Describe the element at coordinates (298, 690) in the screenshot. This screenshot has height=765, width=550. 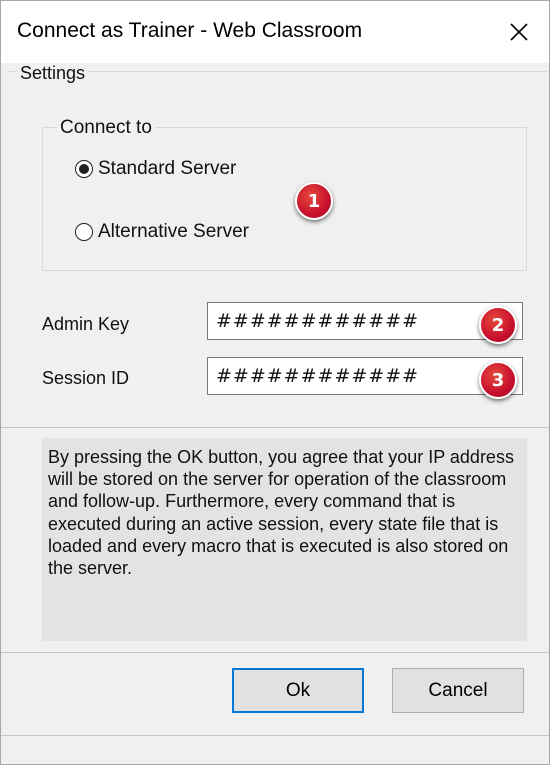
I see `ok-button: Ok` at that location.